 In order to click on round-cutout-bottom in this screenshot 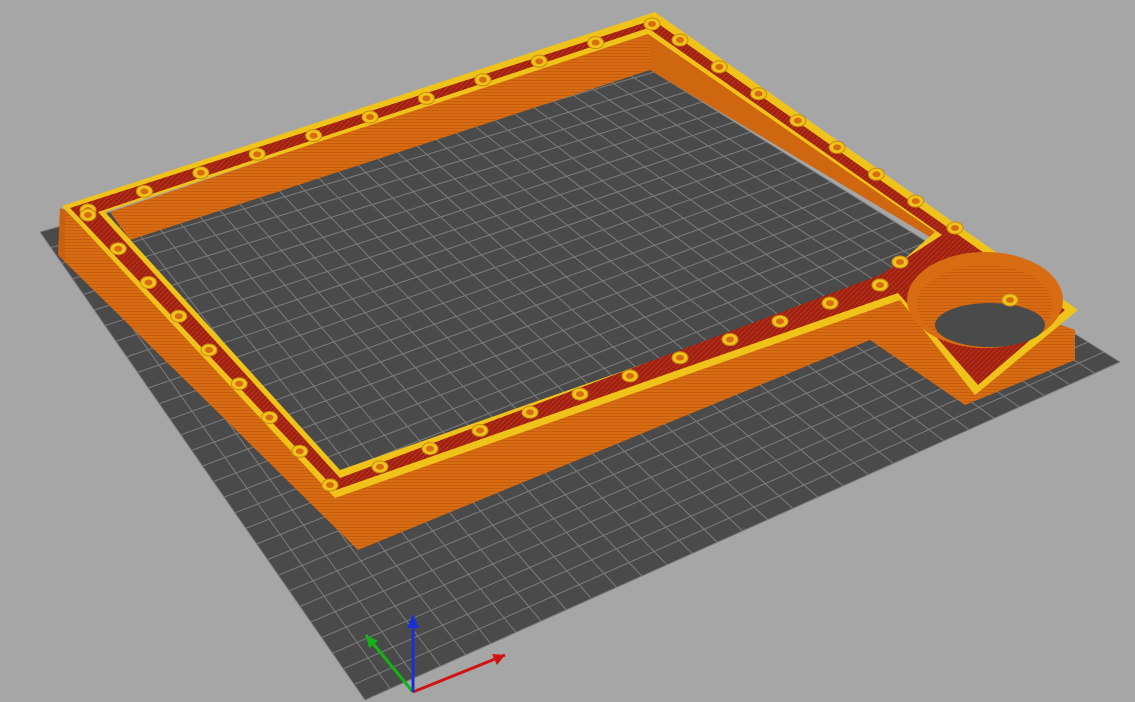, I will do `click(990, 325)`.